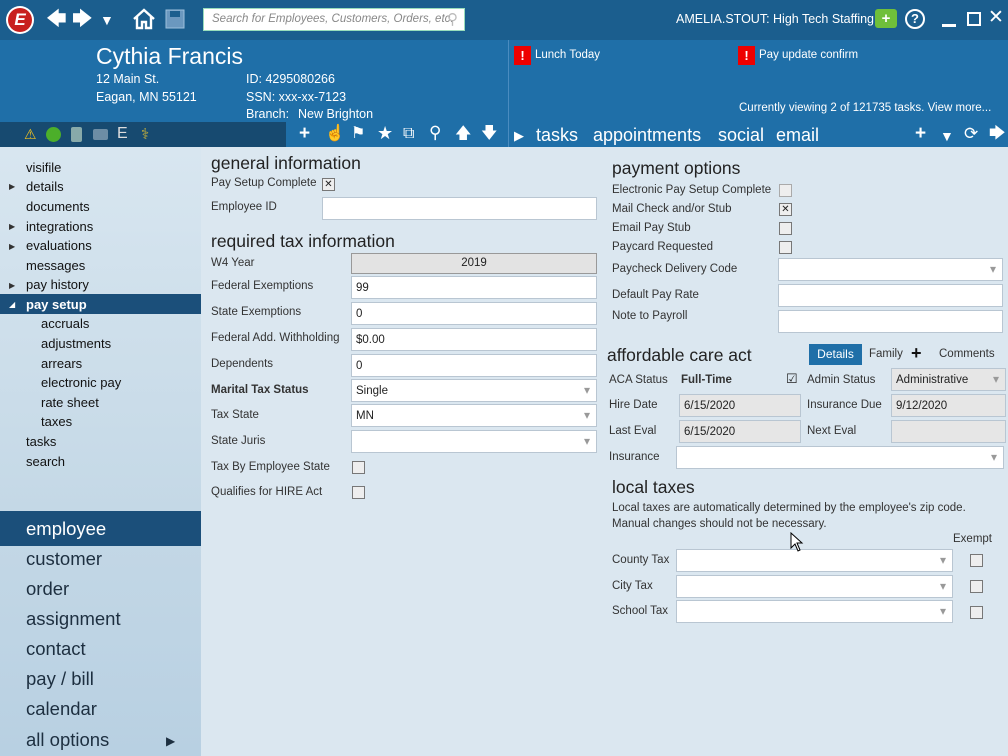 The height and width of the screenshot is (756, 1008). What do you see at coordinates (474, 365) in the screenshot?
I see `dependents-field: 0` at bounding box center [474, 365].